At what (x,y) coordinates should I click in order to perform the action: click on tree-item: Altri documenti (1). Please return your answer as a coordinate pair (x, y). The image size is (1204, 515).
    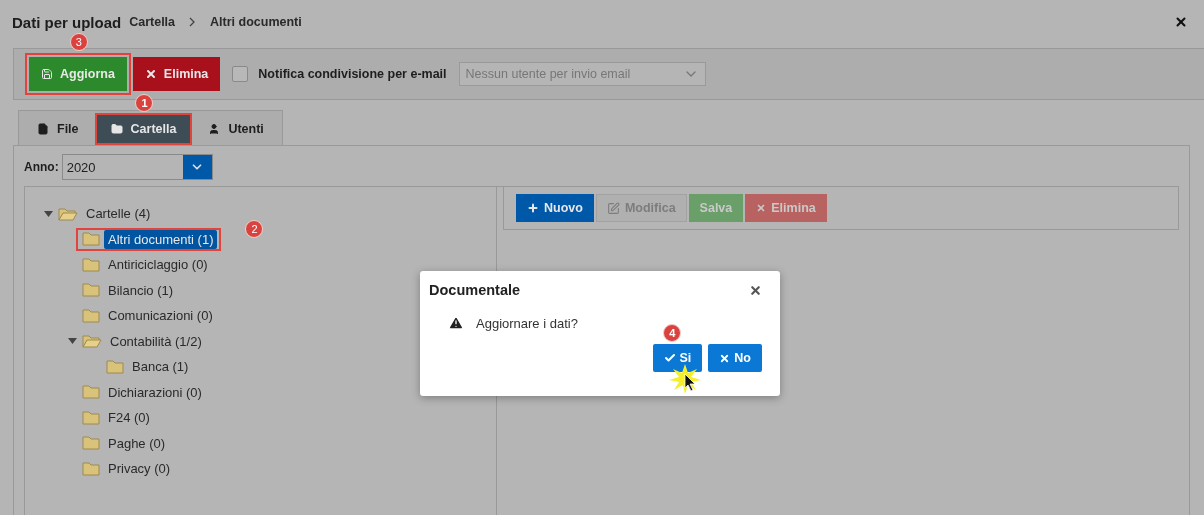
    Looking at the image, I should click on (161, 239).